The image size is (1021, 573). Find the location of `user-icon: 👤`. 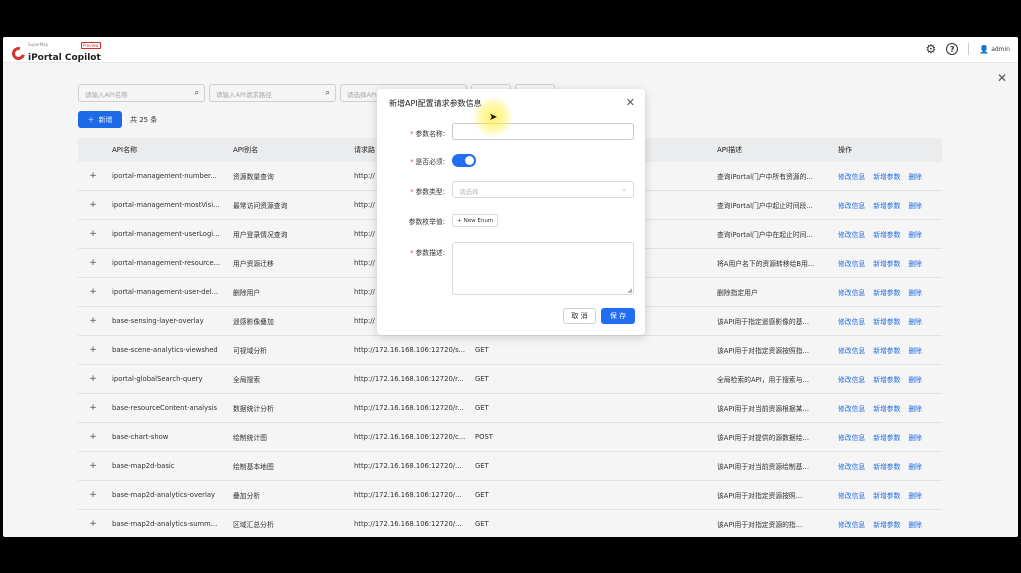

user-icon: 👤 is located at coordinates (984, 49).